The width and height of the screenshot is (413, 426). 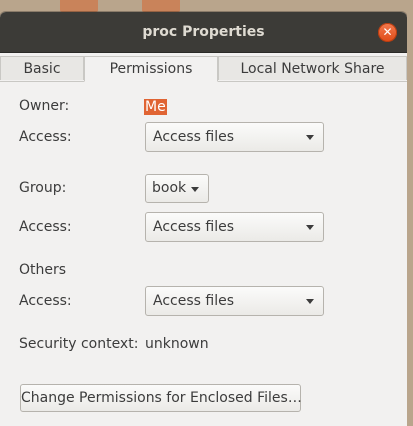 I want to click on window-title: proc Properties, so click(x=203, y=32).